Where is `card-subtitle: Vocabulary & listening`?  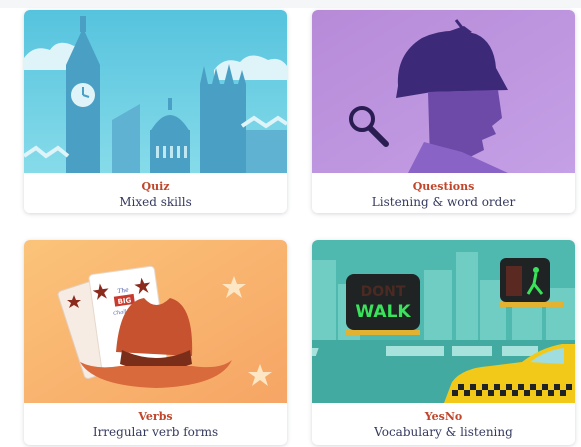
card-subtitle: Vocabulary & listening is located at coordinates (443, 432).